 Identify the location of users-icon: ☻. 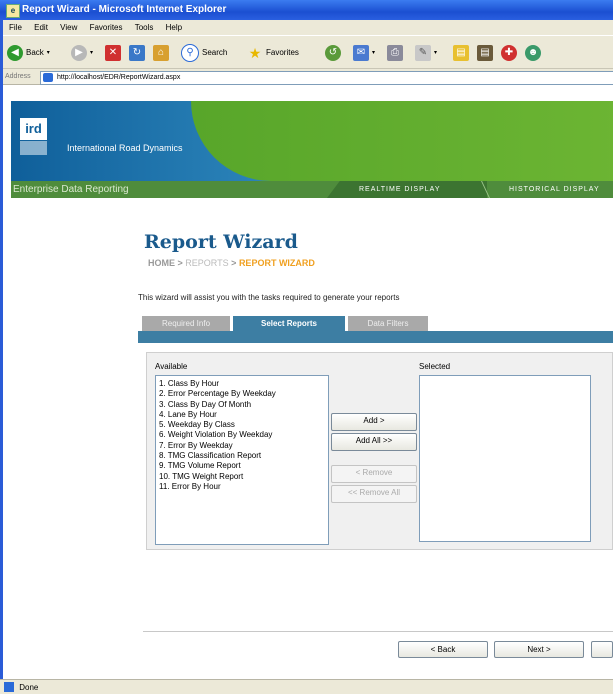
(533, 53).